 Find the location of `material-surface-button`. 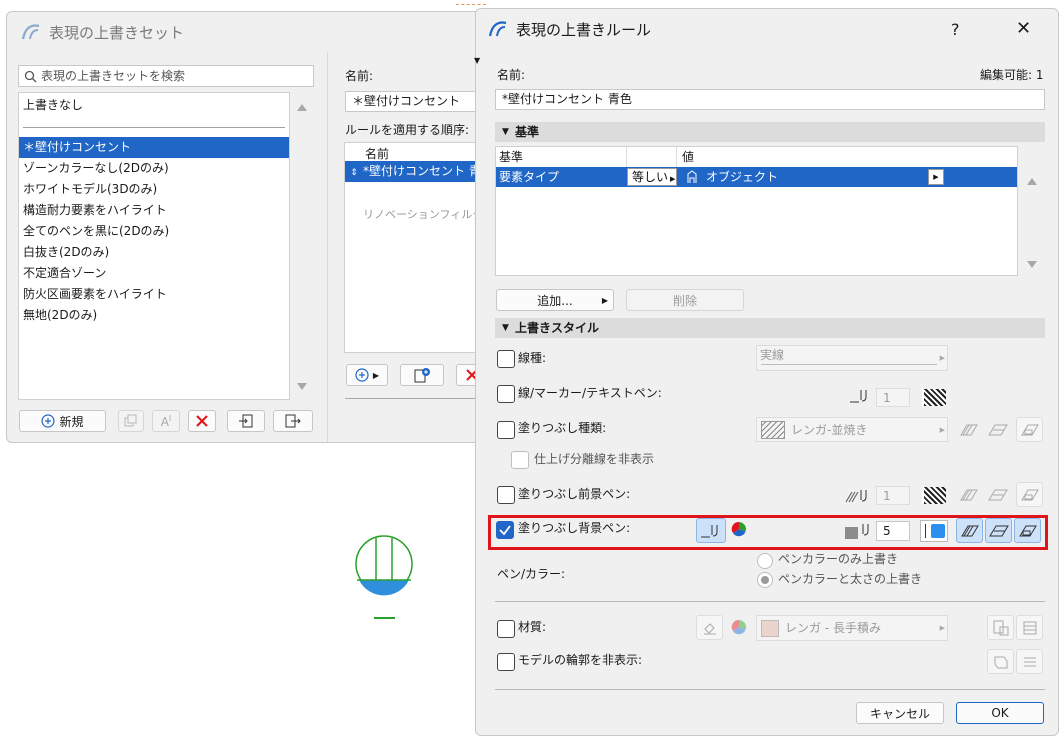

material-surface-button is located at coordinates (1029, 627).